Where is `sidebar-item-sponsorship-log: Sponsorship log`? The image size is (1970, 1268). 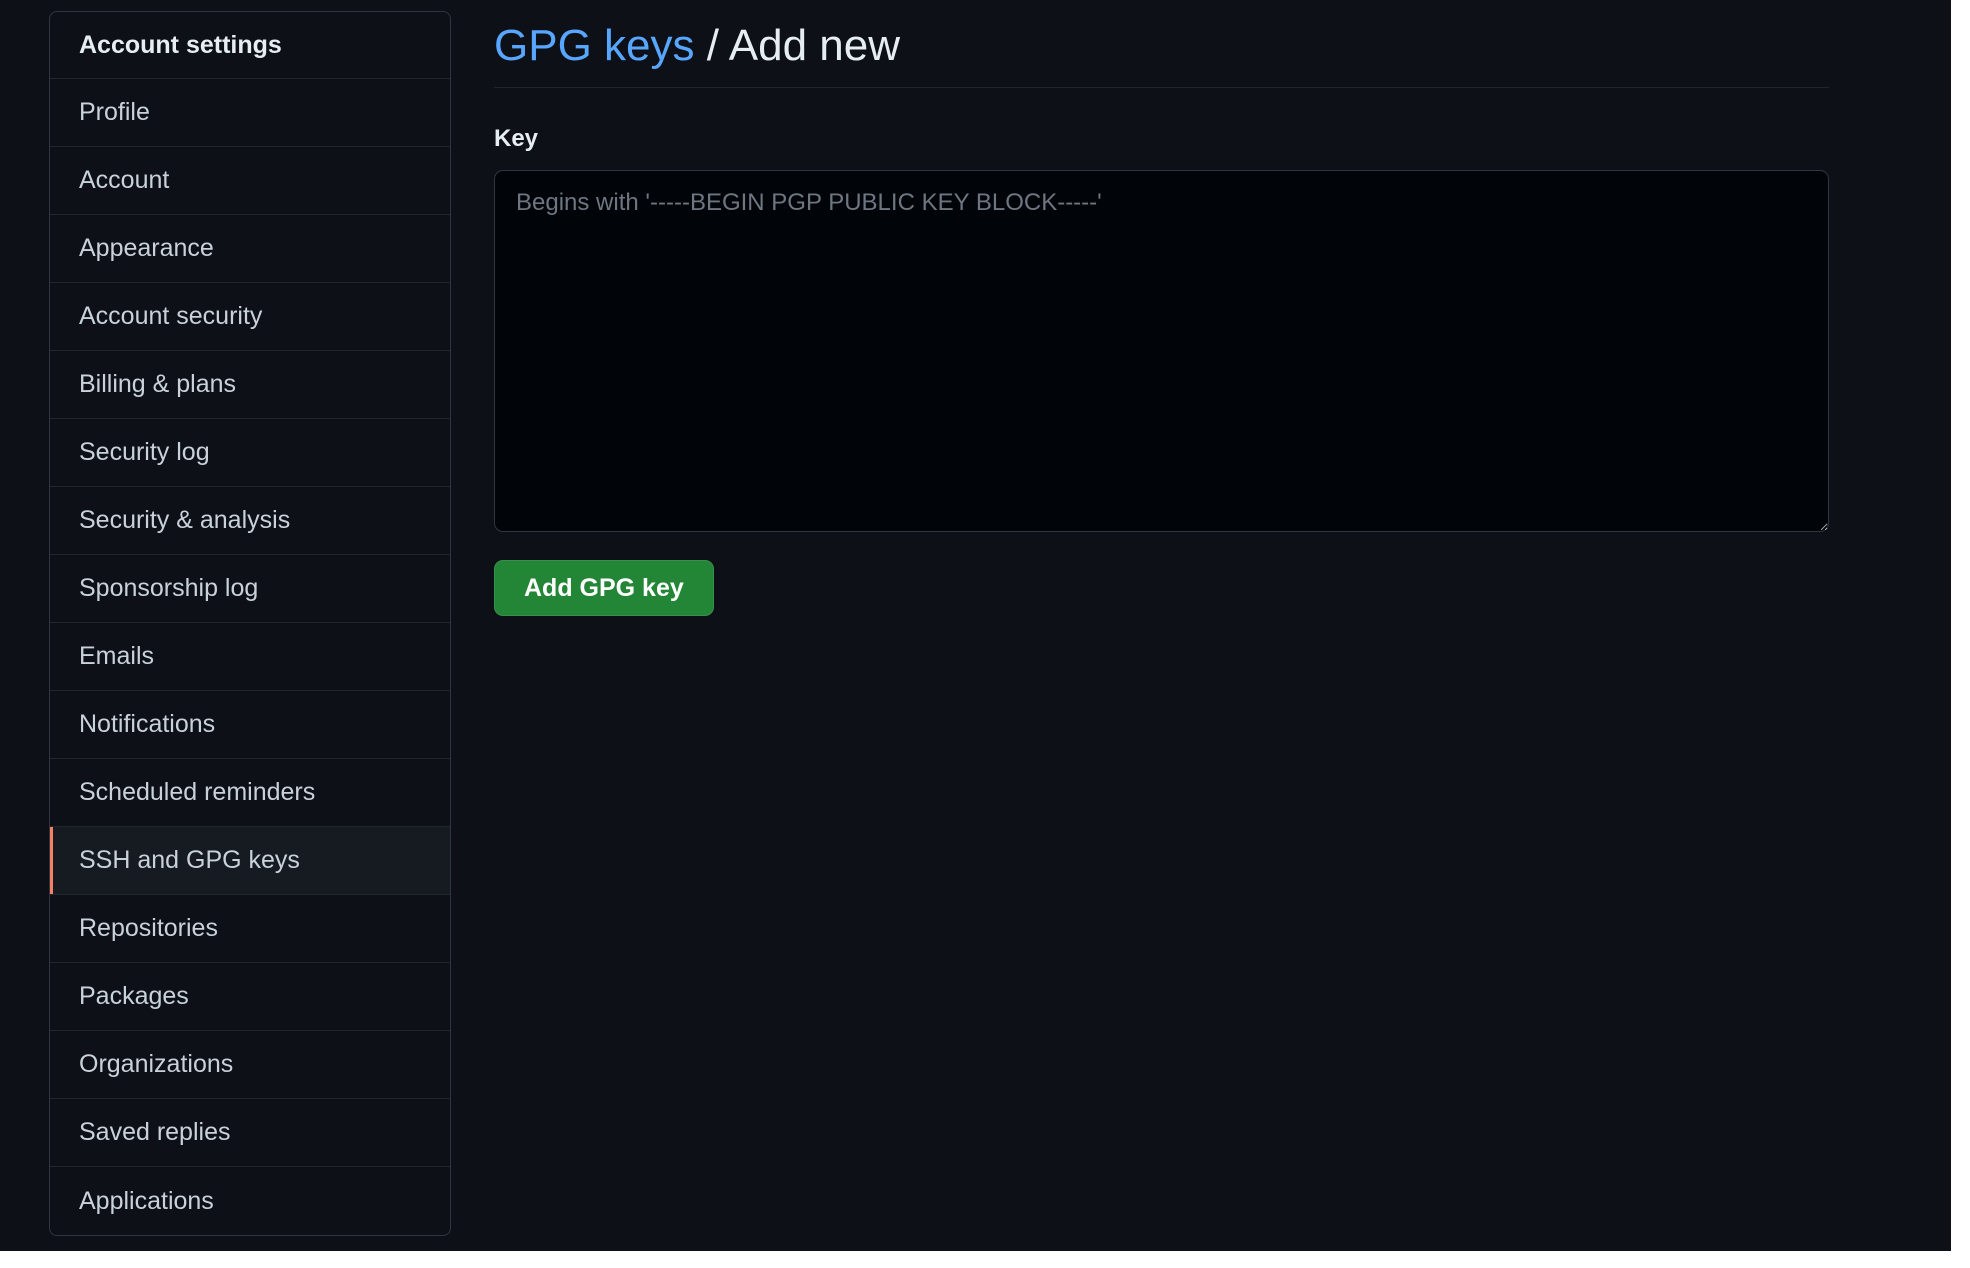 sidebar-item-sponsorship-log: Sponsorship log is located at coordinates (250, 589).